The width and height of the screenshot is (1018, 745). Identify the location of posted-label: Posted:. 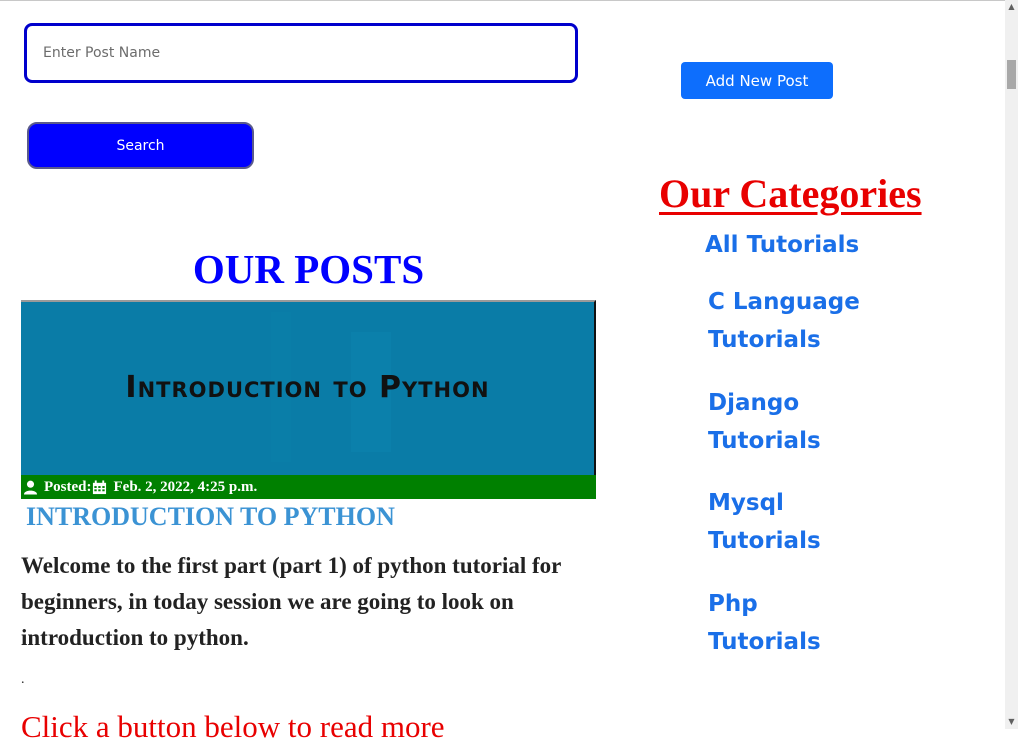
(68, 486).